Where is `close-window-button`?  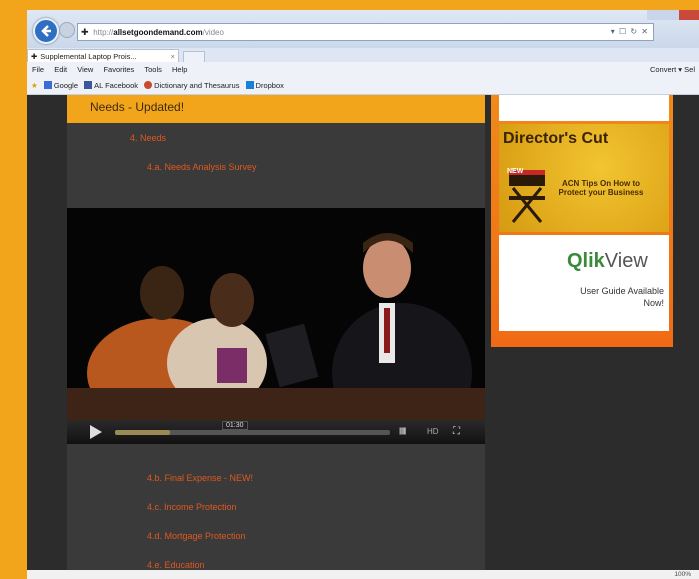
close-window-button is located at coordinates (689, 15).